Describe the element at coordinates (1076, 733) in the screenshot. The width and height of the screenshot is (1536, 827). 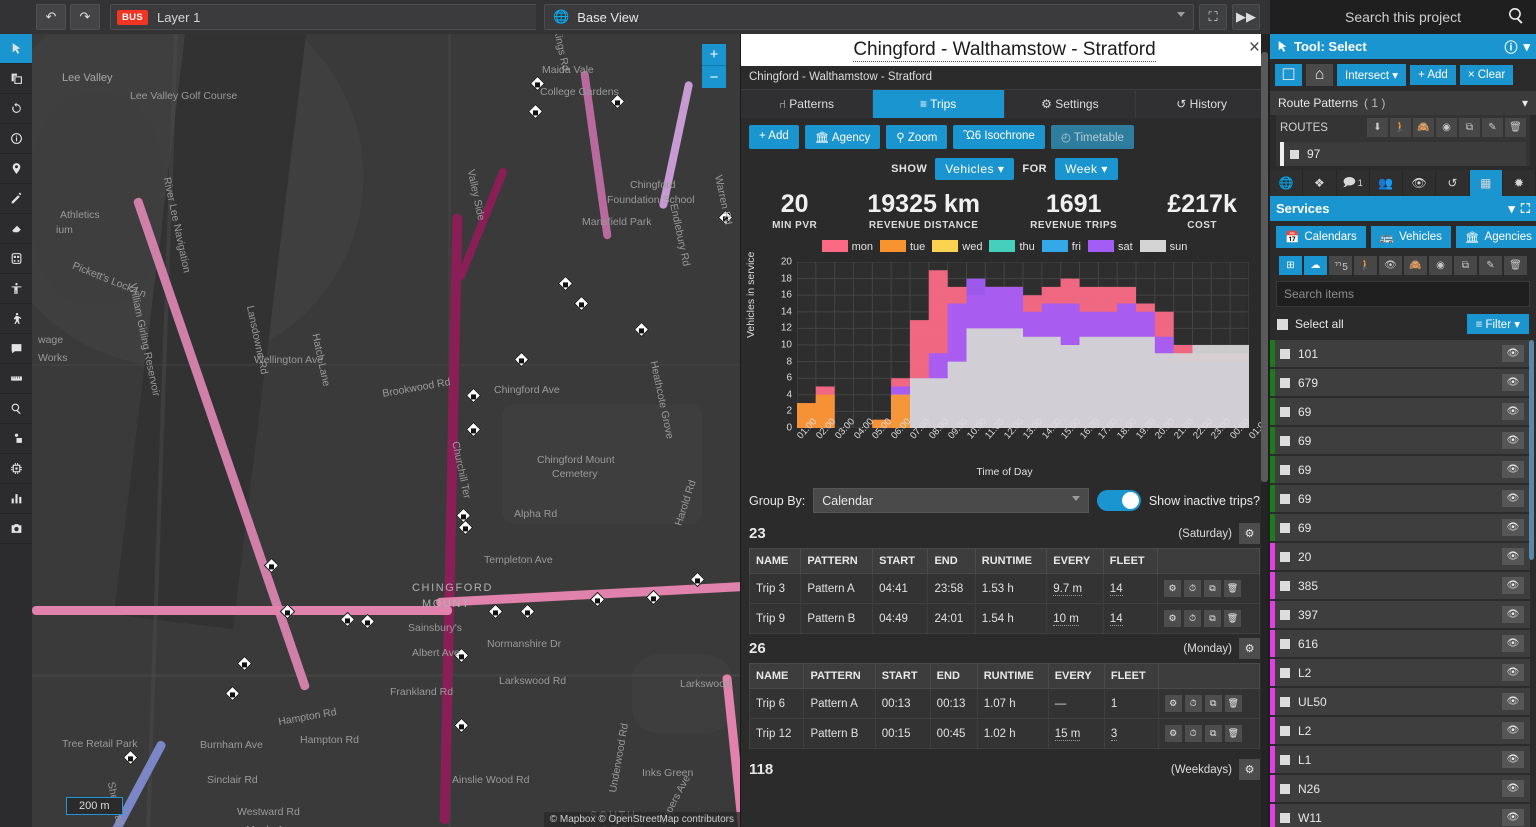
I see `cell-every: 15 m` at that location.